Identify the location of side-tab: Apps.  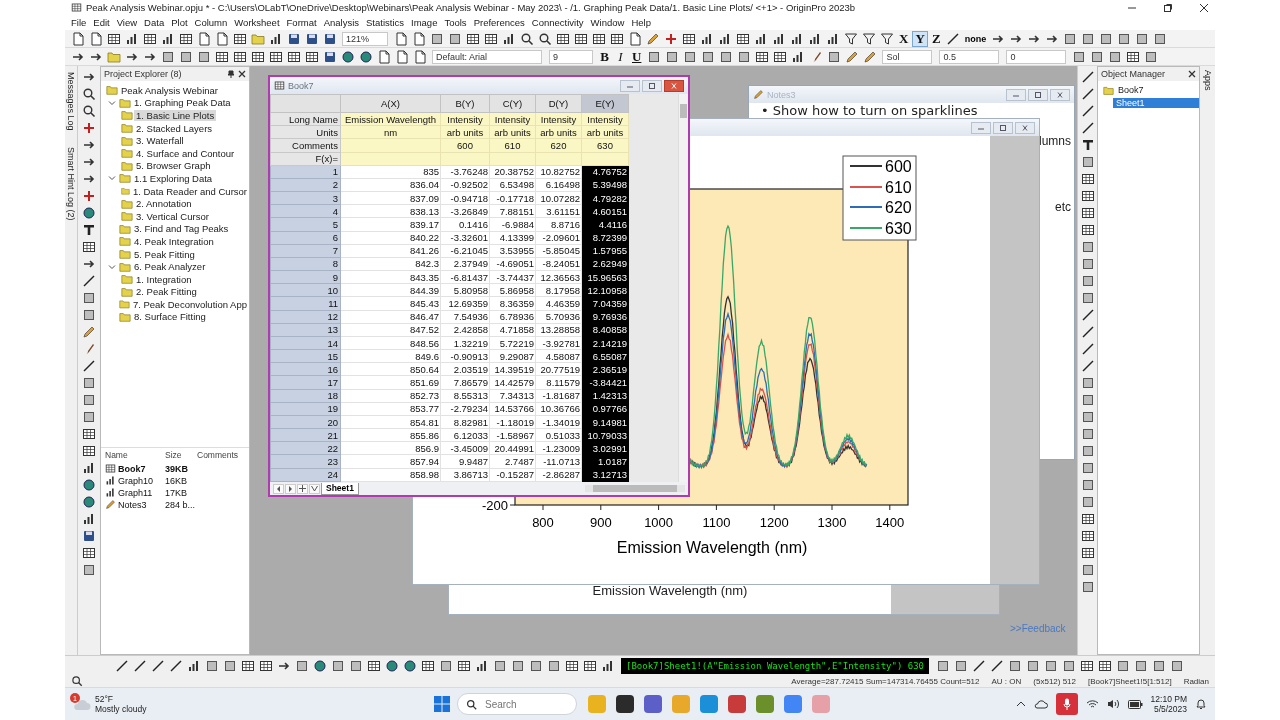
(1207, 362).